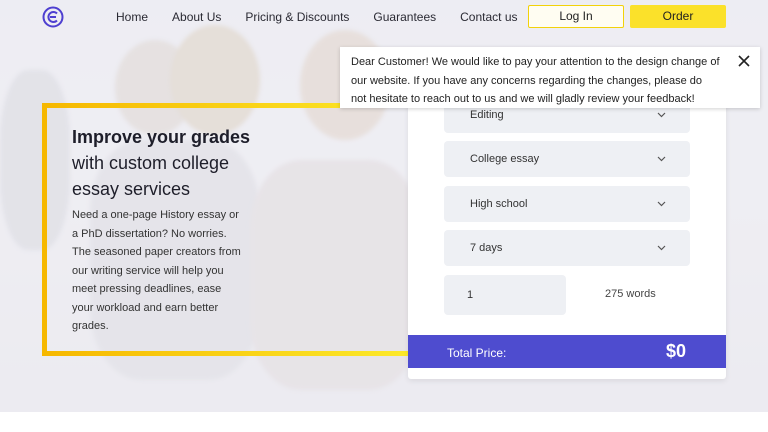  Describe the element at coordinates (161, 137) in the screenshot. I see `hero-title-bold: Improve your grades` at that location.